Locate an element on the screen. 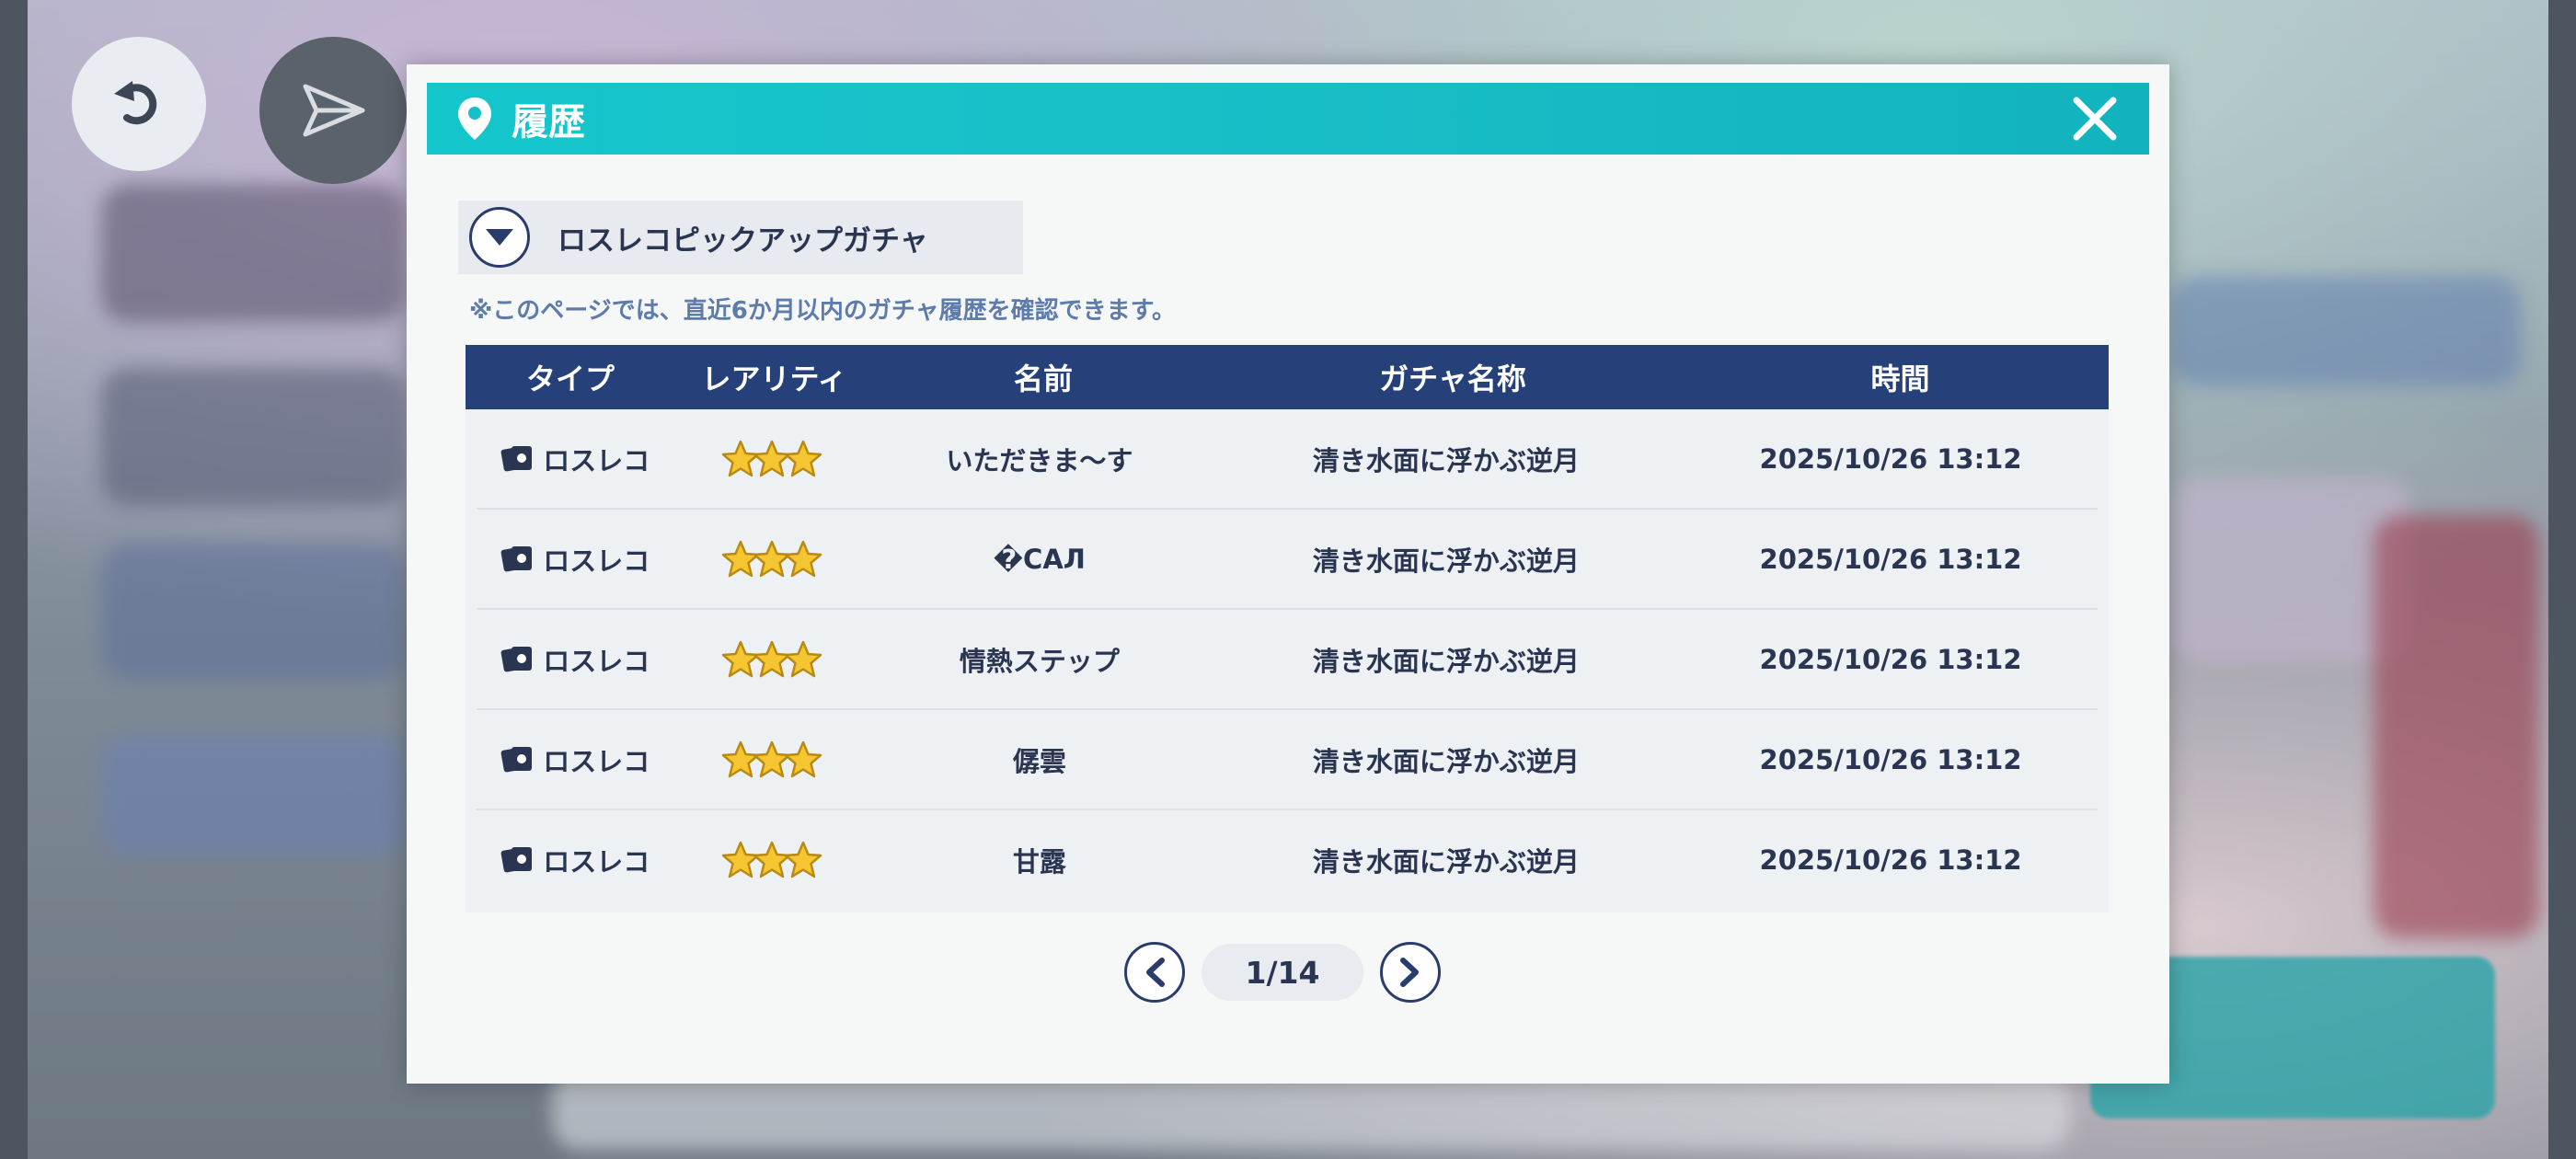 The width and height of the screenshot is (2576, 1159). row-name: いただきま～す is located at coordinates (1039, 460).